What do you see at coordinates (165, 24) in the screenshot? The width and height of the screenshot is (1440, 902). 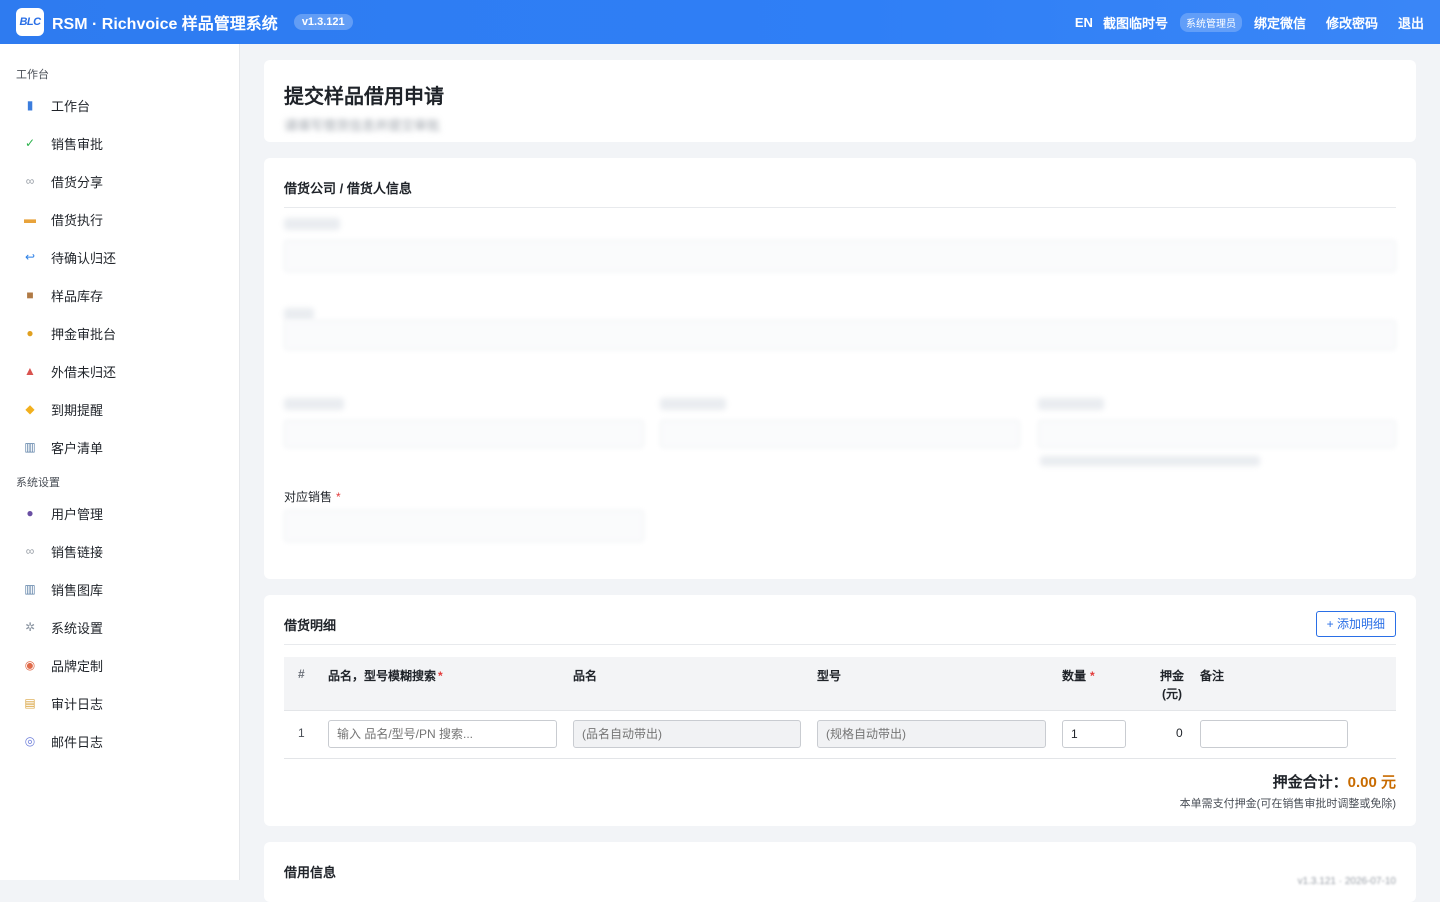 I see `app-title: RSM · Richvoice 样品管理系统` at bounding box center [165, 24].